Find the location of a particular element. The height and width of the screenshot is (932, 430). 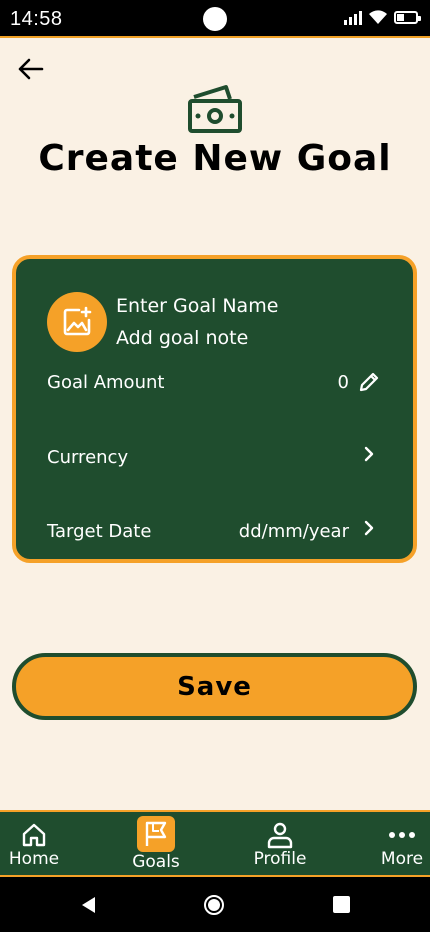

back-button is located at coordinates (30, 69).